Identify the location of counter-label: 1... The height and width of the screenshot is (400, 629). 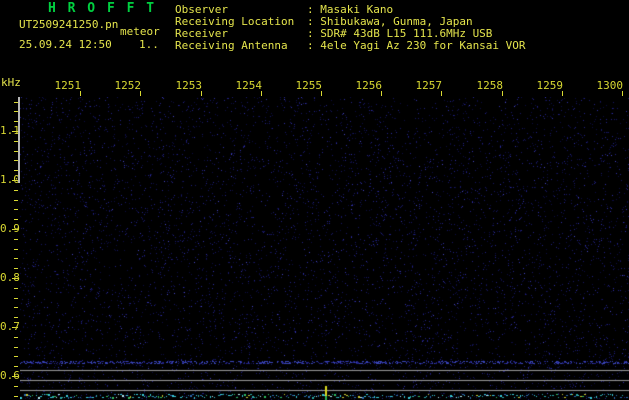
(149, 44).